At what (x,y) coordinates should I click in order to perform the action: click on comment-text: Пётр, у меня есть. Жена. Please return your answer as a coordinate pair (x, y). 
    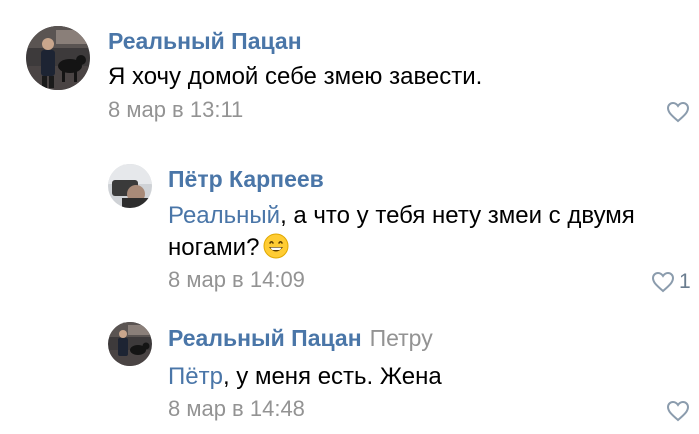
    Looking at the image, I should click on (305, 377).